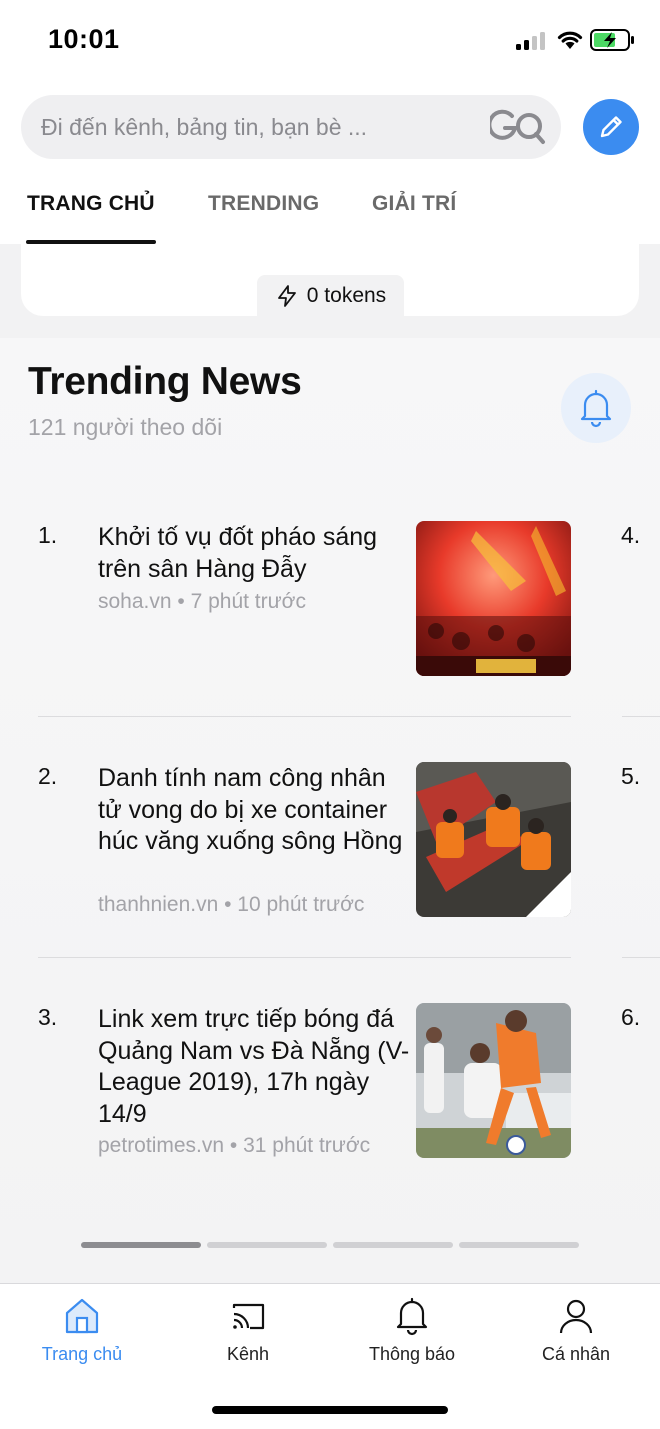  What do you see at coordinates (82, 1316) in the screenshot?
I see `home-icon` at bounding box center [82, 1316].